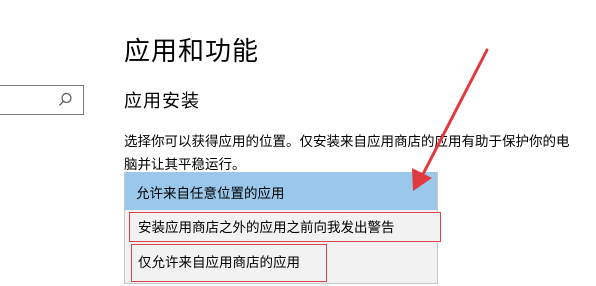 The image size is (596, 286). Describe the element at coordinates (229, 263) in the screenshot. I see `option-store-only: 仅允许来自应用商店的应用` at that location.